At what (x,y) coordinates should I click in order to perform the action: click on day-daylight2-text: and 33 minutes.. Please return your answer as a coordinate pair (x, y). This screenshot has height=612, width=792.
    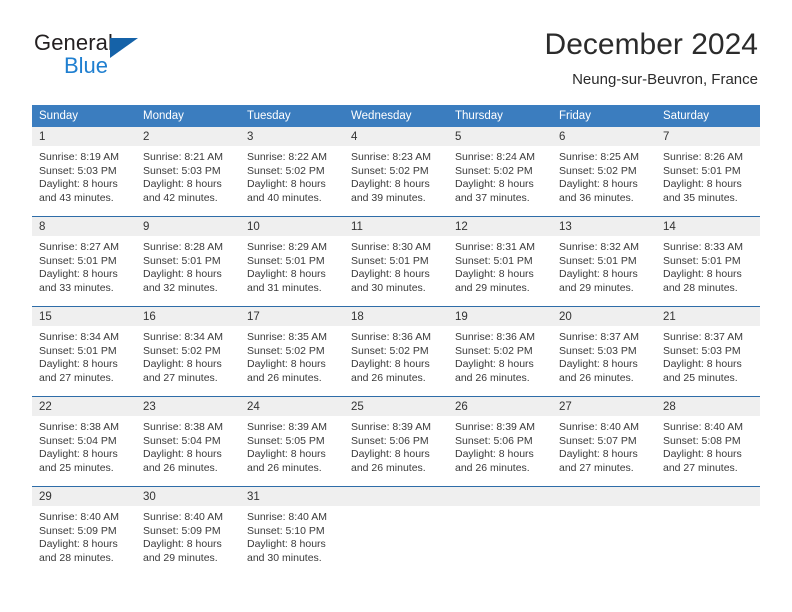
    Looking at the image, I should click on (76, 287).